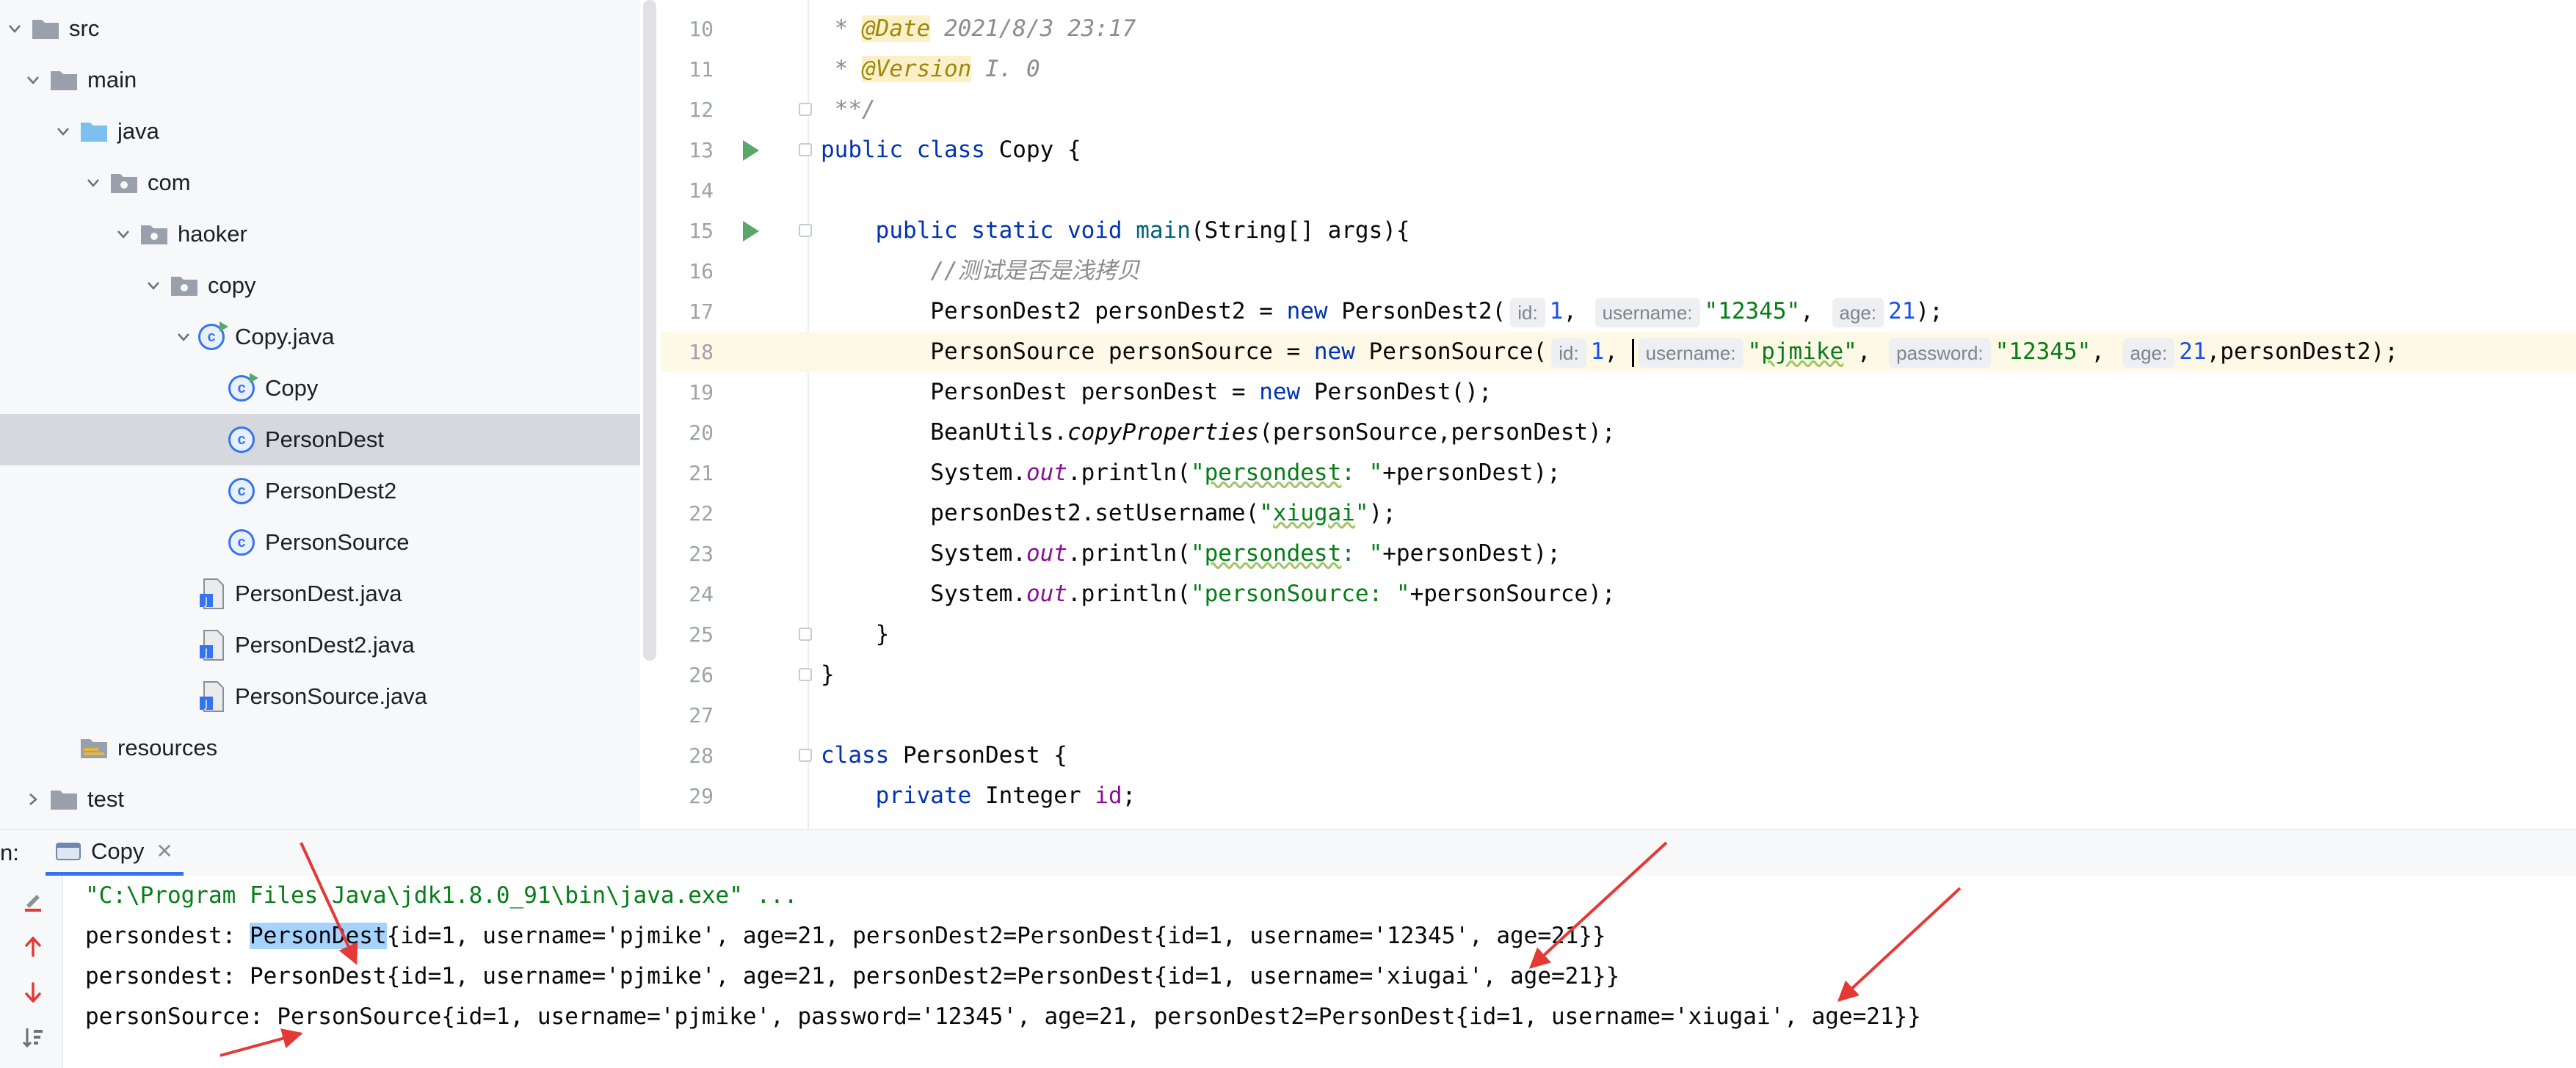  I want to click on svg-text: J, so click(206, 602).